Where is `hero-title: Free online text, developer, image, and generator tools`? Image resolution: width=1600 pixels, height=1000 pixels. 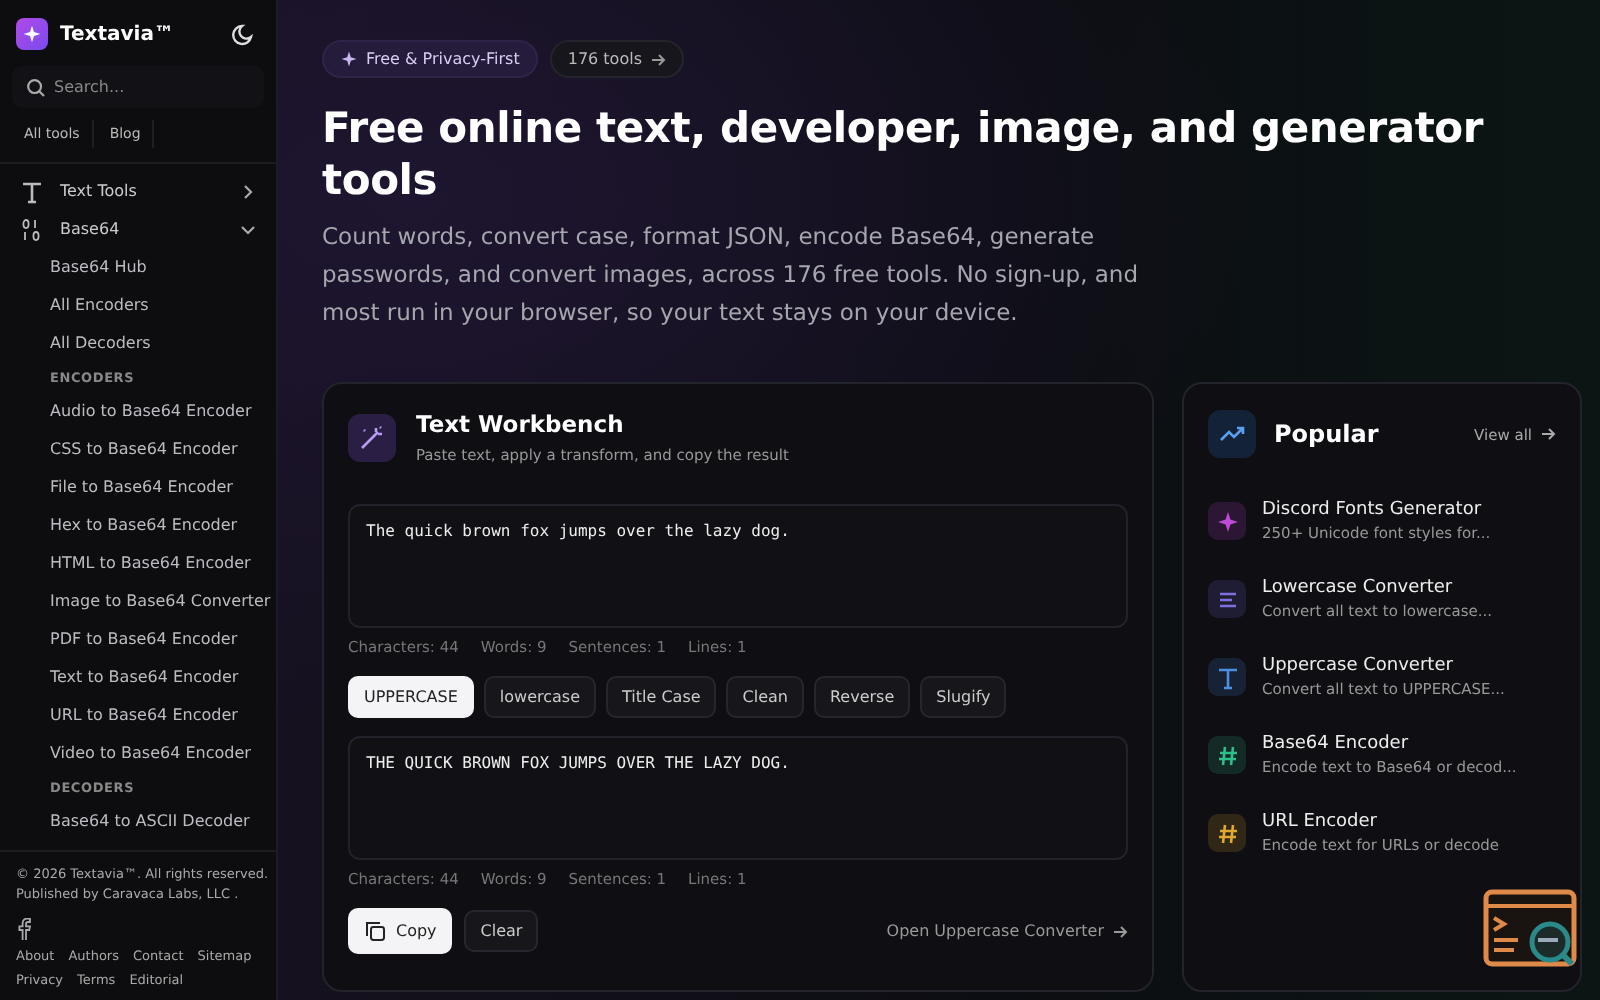
hero-title: Free online text, developer, image, and generator tools is located at coordinates (904, 154).